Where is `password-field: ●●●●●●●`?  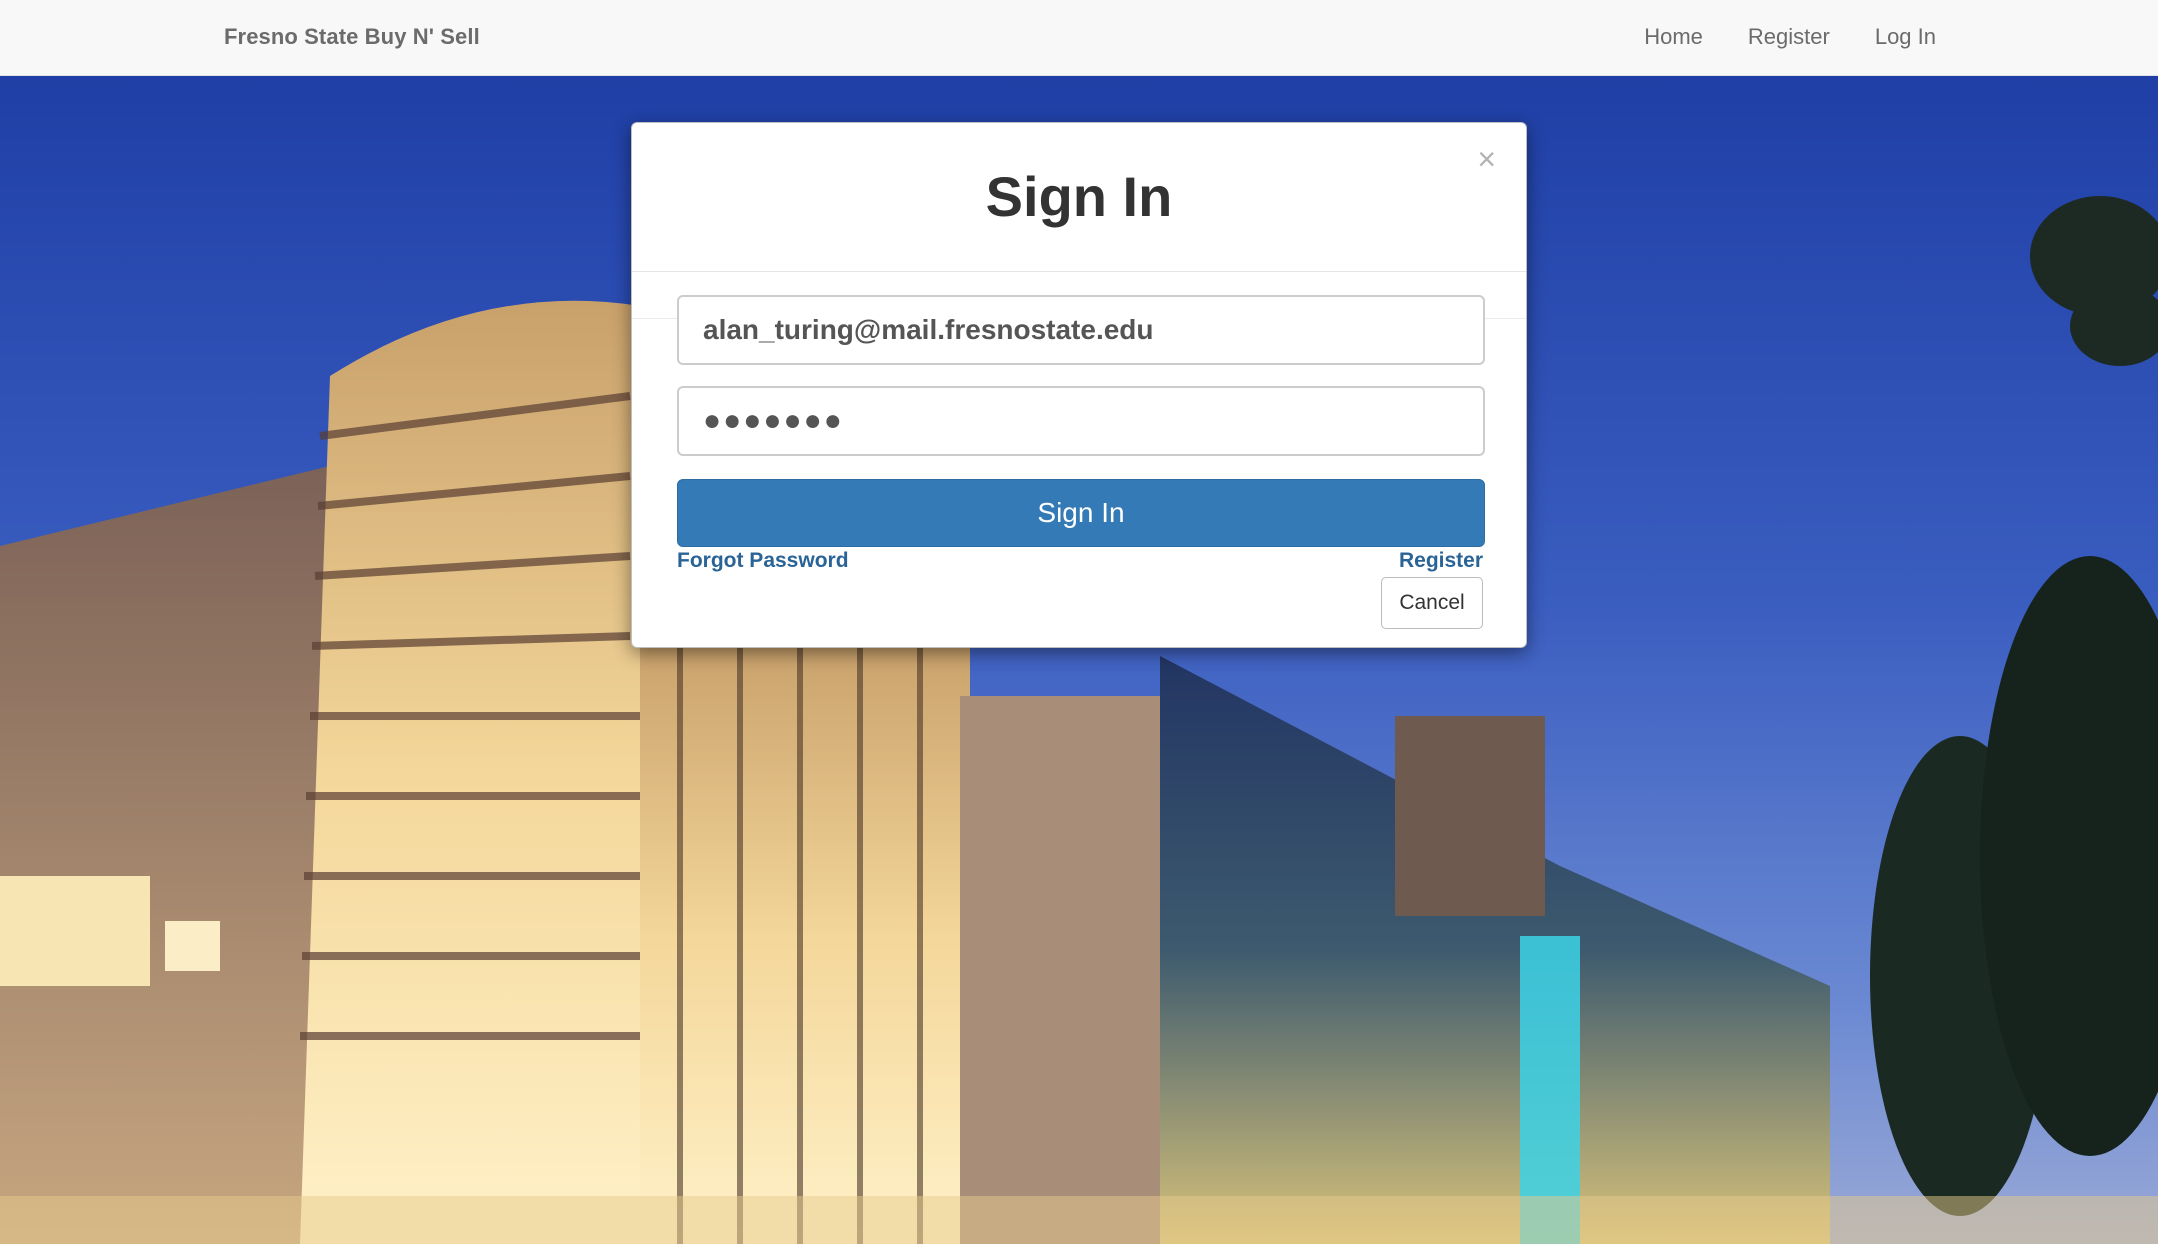
password-field: ●●●●●●● is located at coordinates (1081, 421).